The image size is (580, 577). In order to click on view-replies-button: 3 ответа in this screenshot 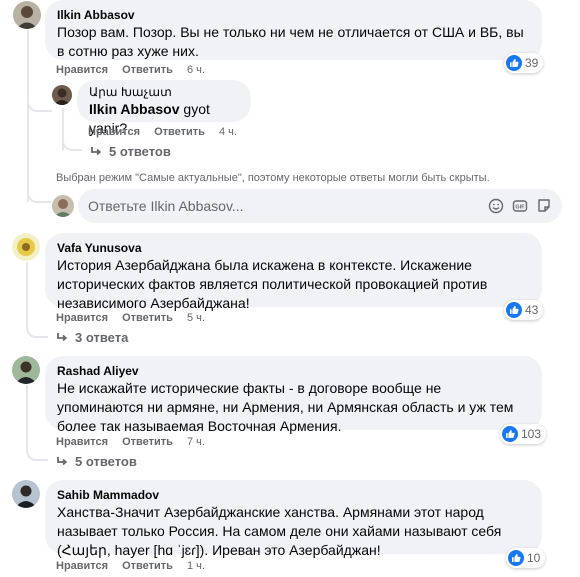, I will do `click(92, 338)`.